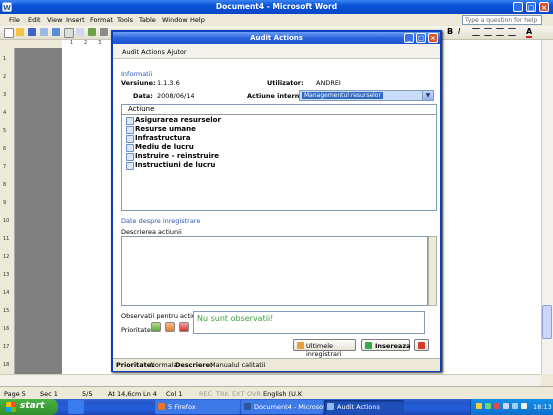 Image resolution: width=553 pixels, height=415 pixels. What do you see at coordinates (34, 20) in the screenshot?
I see `menu-edit: Edit` at bounding box center [34, 20].